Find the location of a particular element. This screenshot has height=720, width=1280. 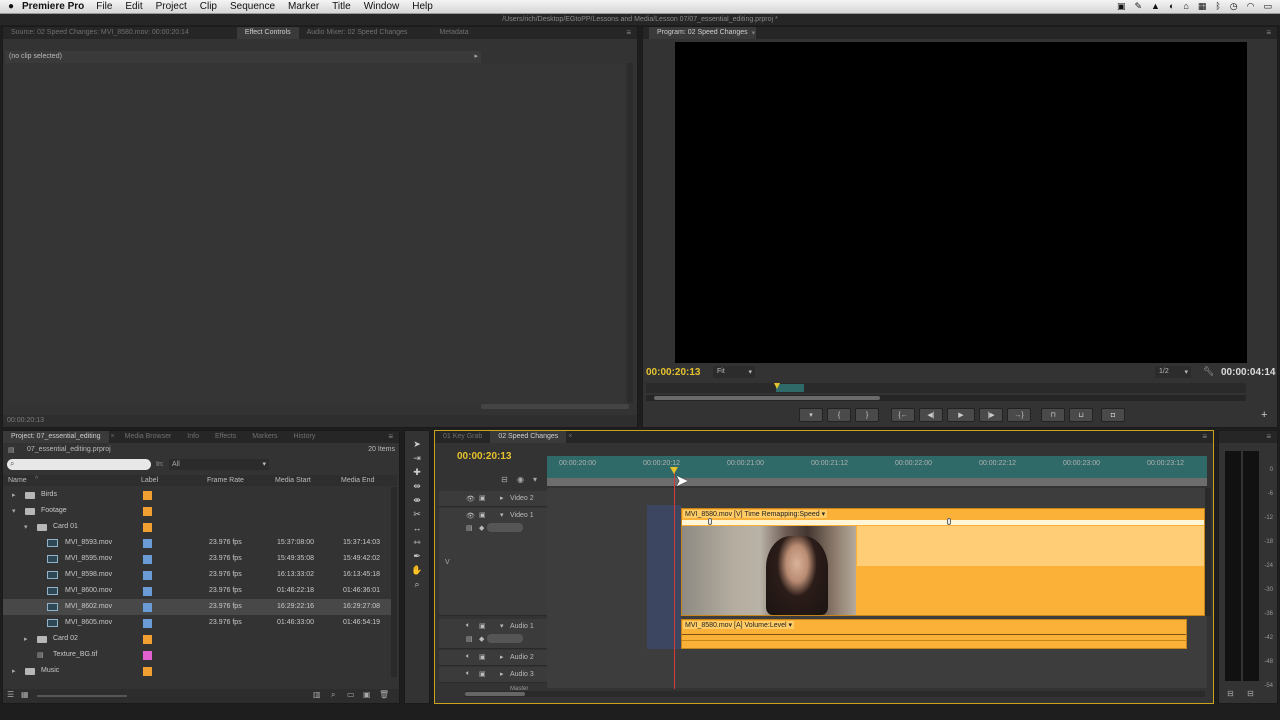

tray-app-icon: ✎ is located at coordinates (1139, 6).